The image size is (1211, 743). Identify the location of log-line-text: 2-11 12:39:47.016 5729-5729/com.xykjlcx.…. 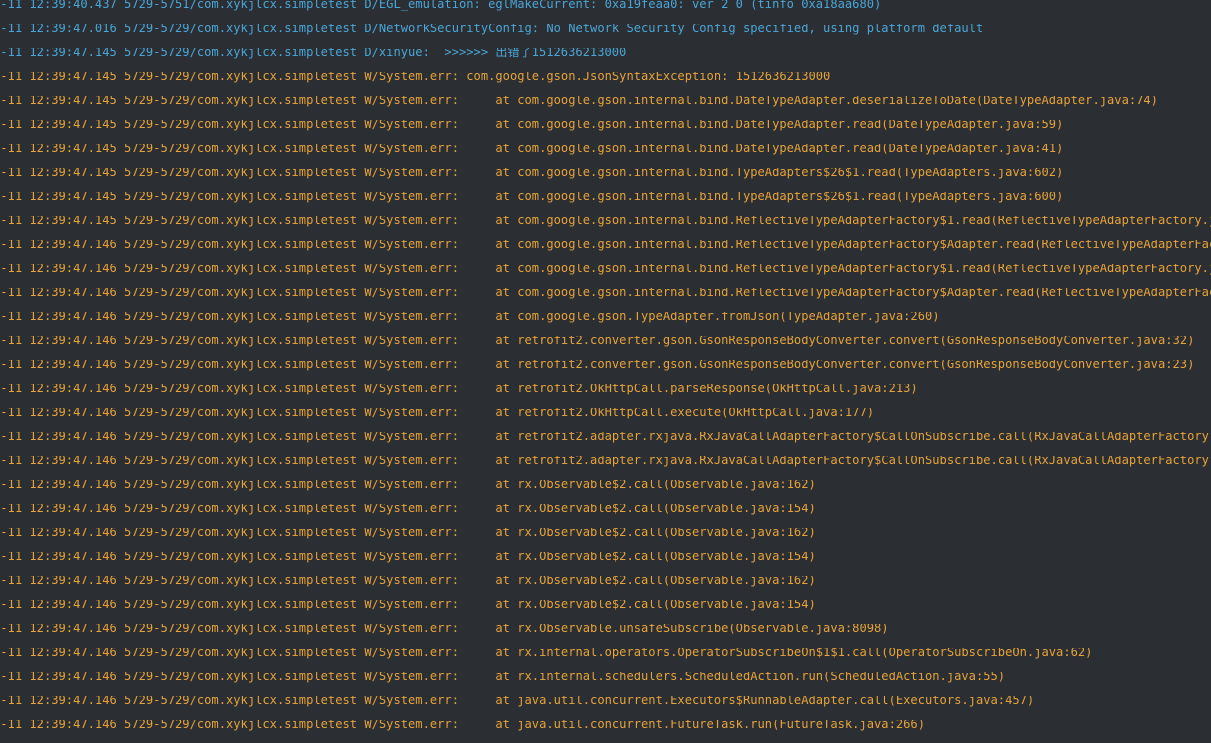
(492, 29).